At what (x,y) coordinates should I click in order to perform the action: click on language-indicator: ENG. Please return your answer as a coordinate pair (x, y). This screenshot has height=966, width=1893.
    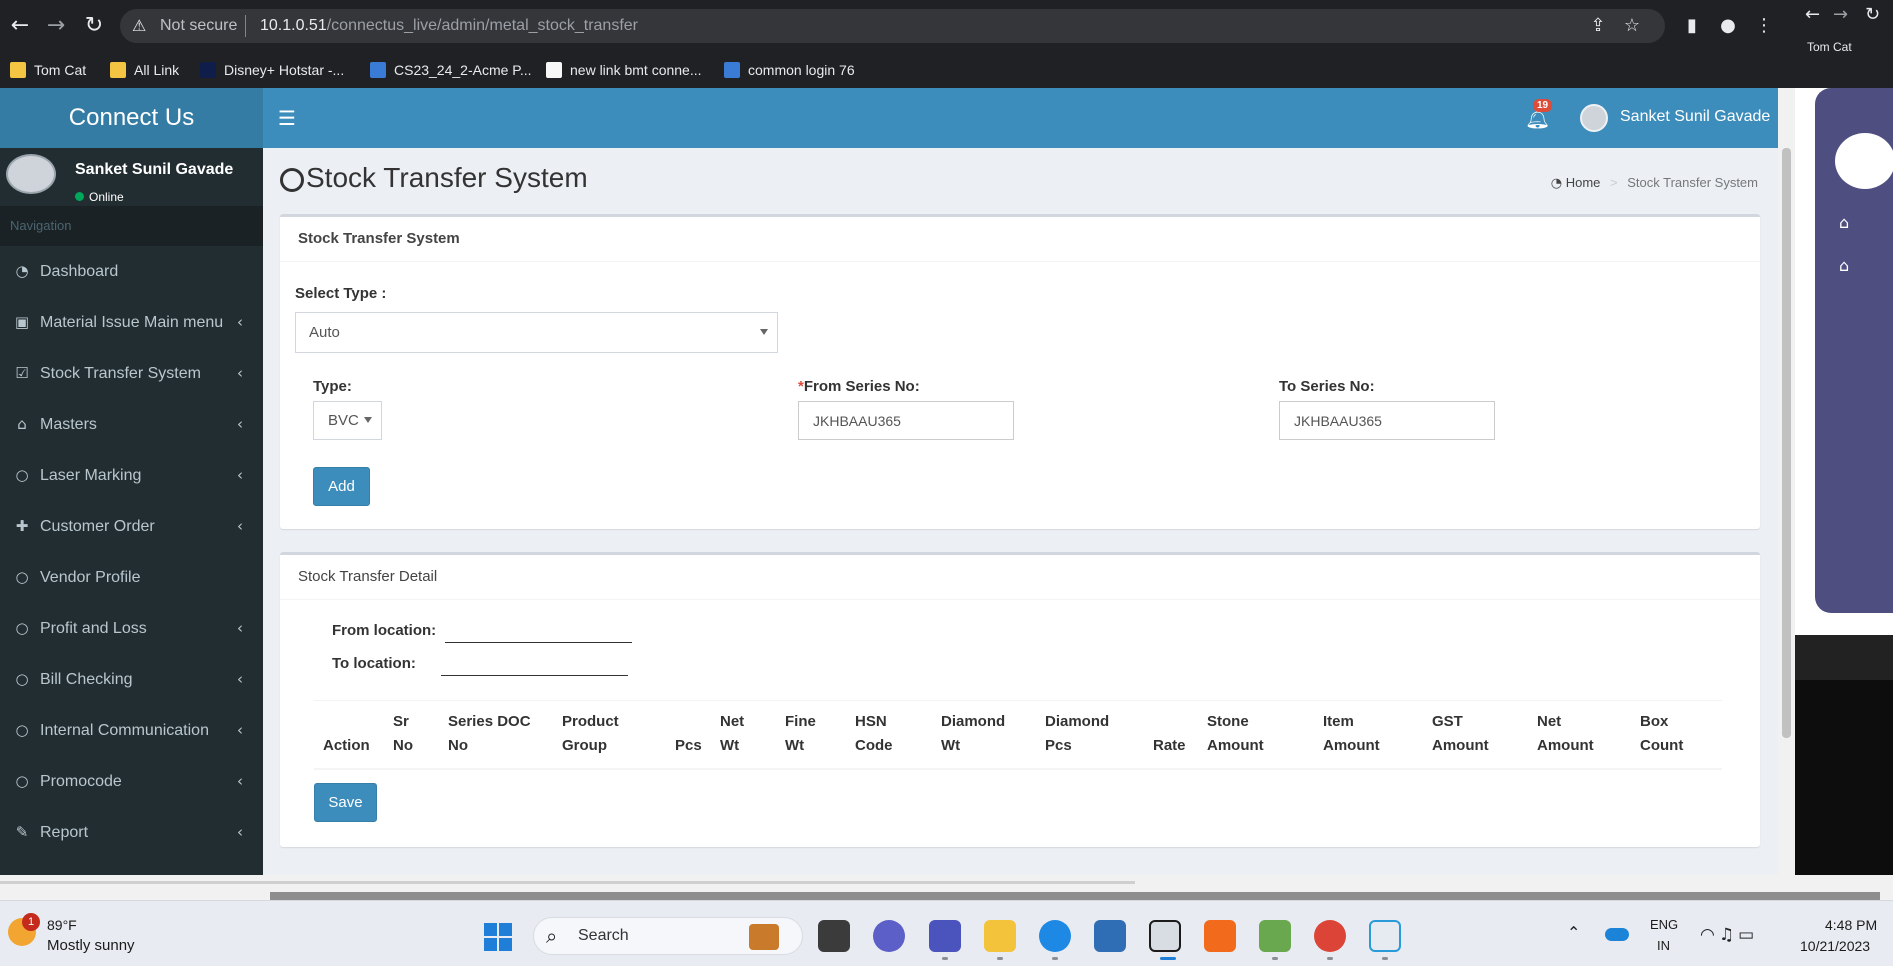
    Looking at the image, I should click on (1664, 924).